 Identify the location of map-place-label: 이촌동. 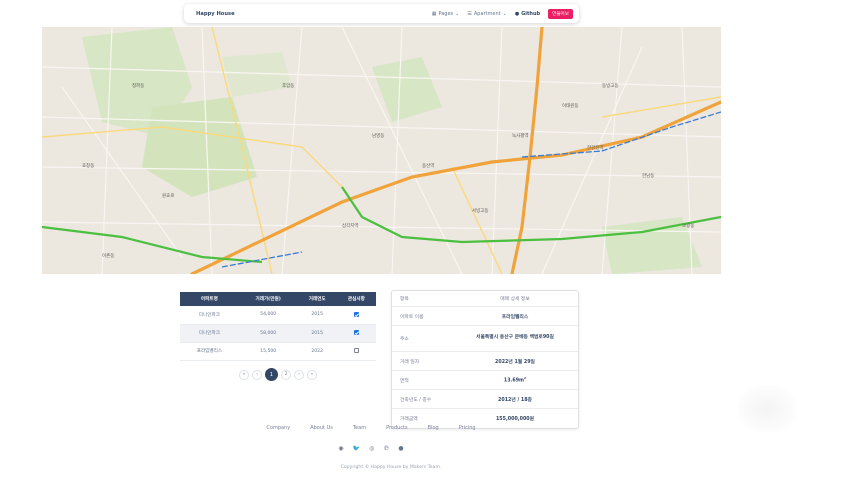
(108, 255).